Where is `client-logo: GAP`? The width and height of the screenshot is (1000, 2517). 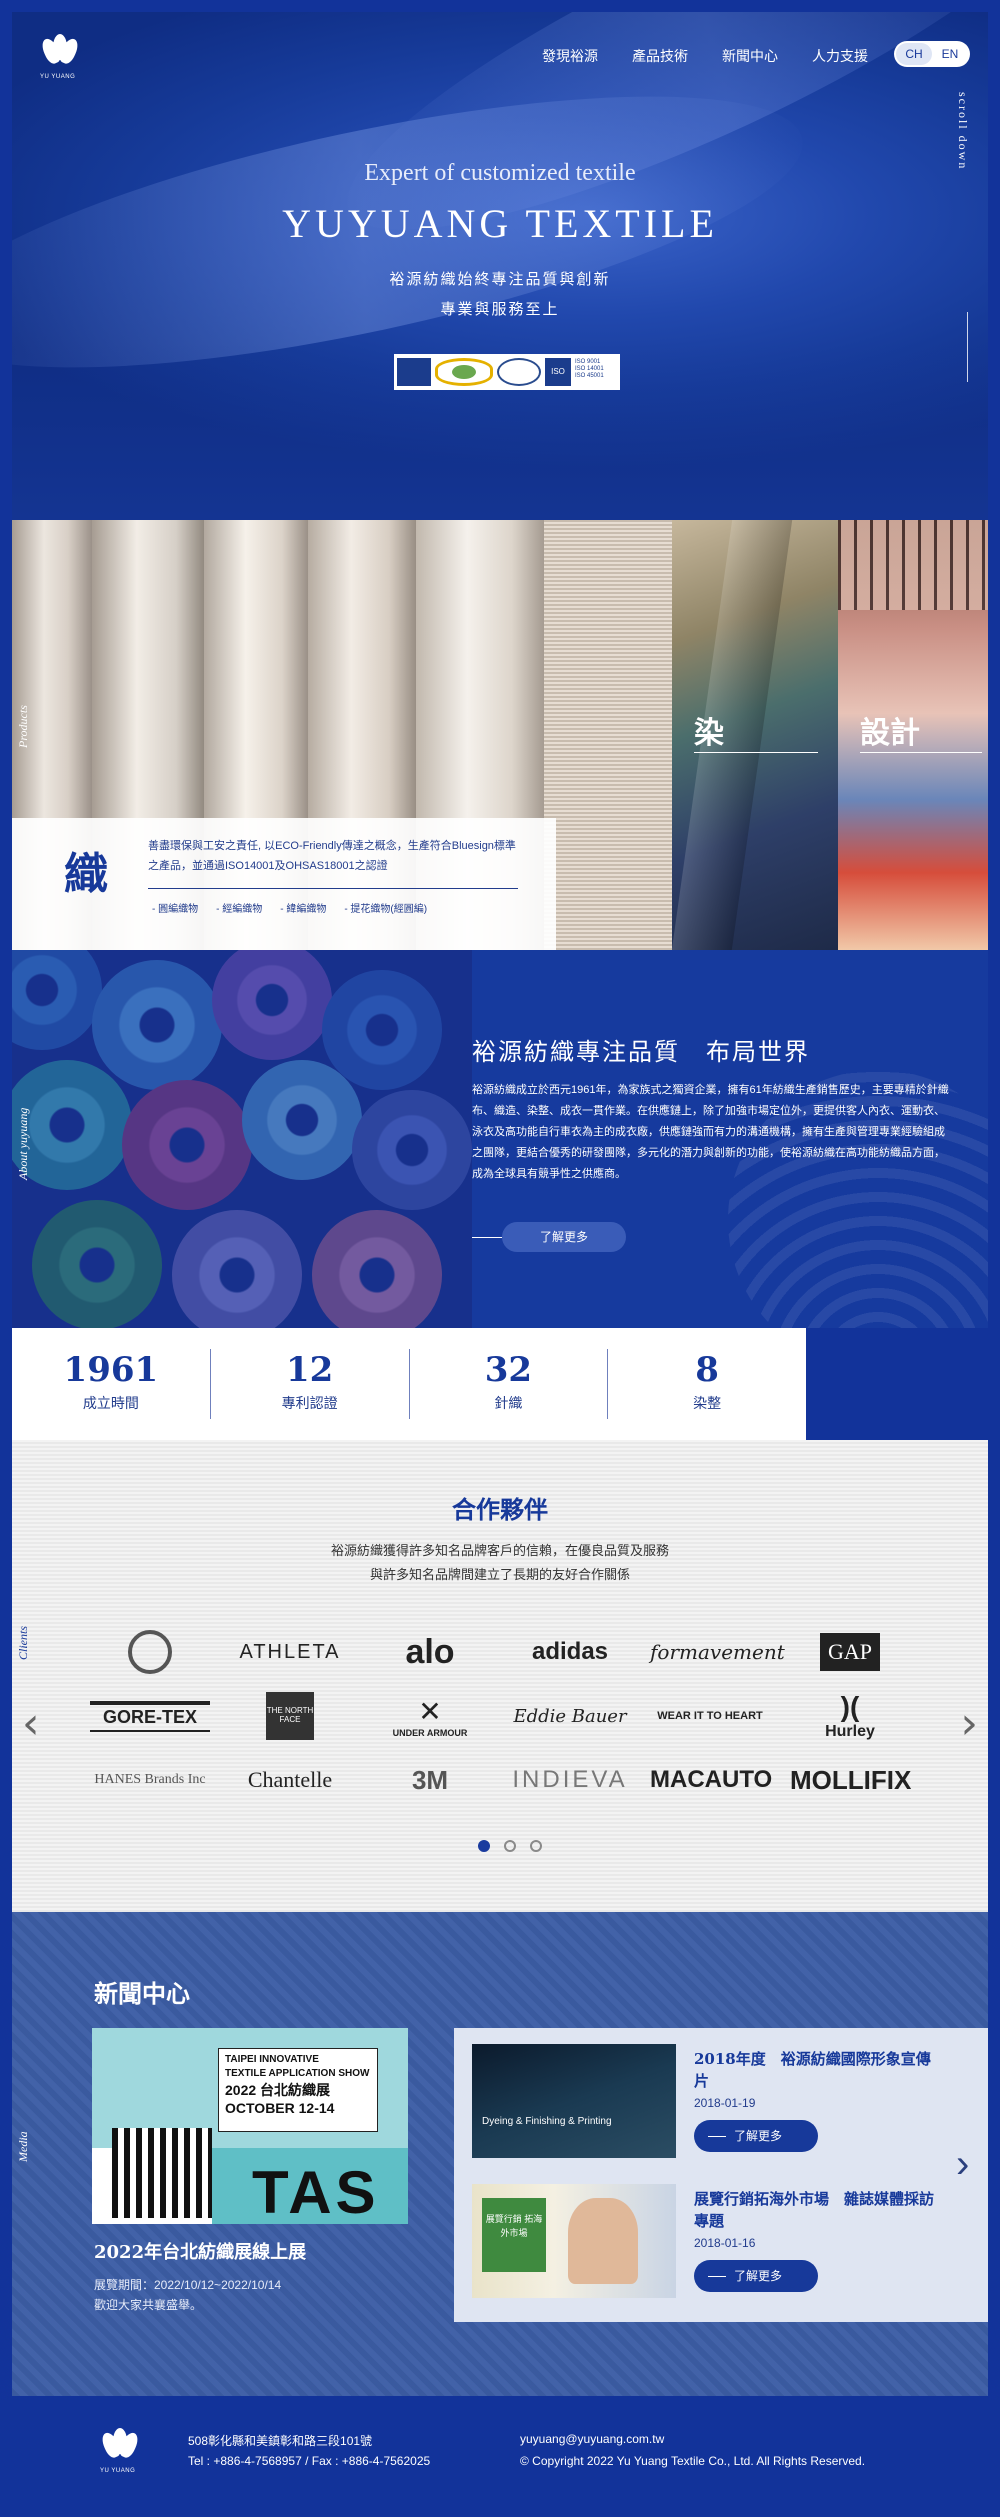 client-logo: GAP is located at coordinates (850, 1652).